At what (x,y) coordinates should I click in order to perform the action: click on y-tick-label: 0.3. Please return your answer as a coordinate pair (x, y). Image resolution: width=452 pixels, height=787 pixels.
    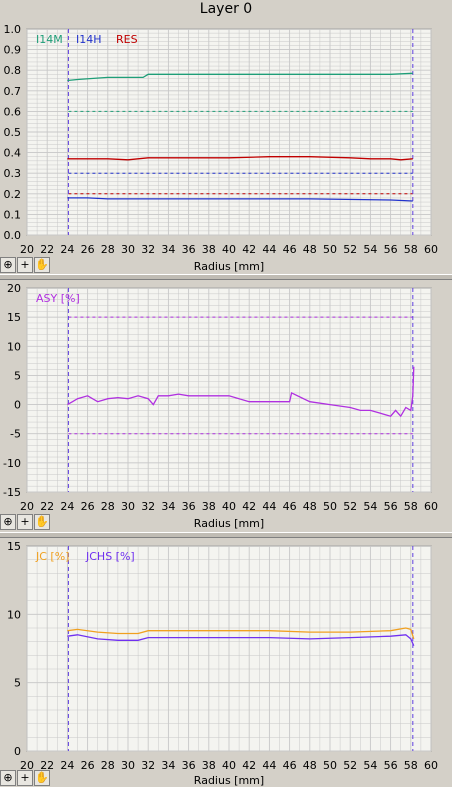
    Looking at the image, I should click on (13, 173).